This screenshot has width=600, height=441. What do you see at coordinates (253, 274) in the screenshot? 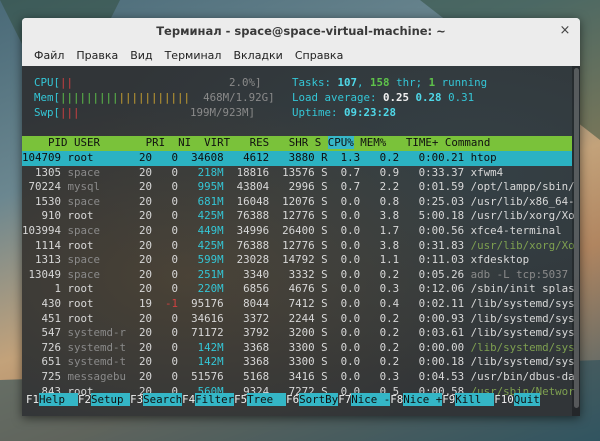
I see `cell-res: 3340` at bounding box center [253, 274].